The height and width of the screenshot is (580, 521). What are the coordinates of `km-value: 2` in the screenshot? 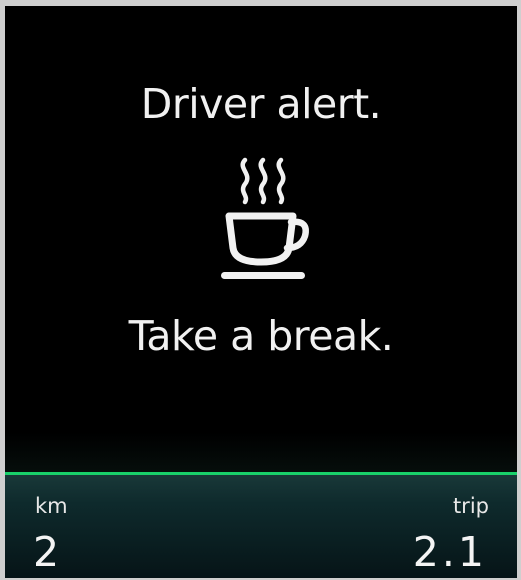 It's located at (46, 552).